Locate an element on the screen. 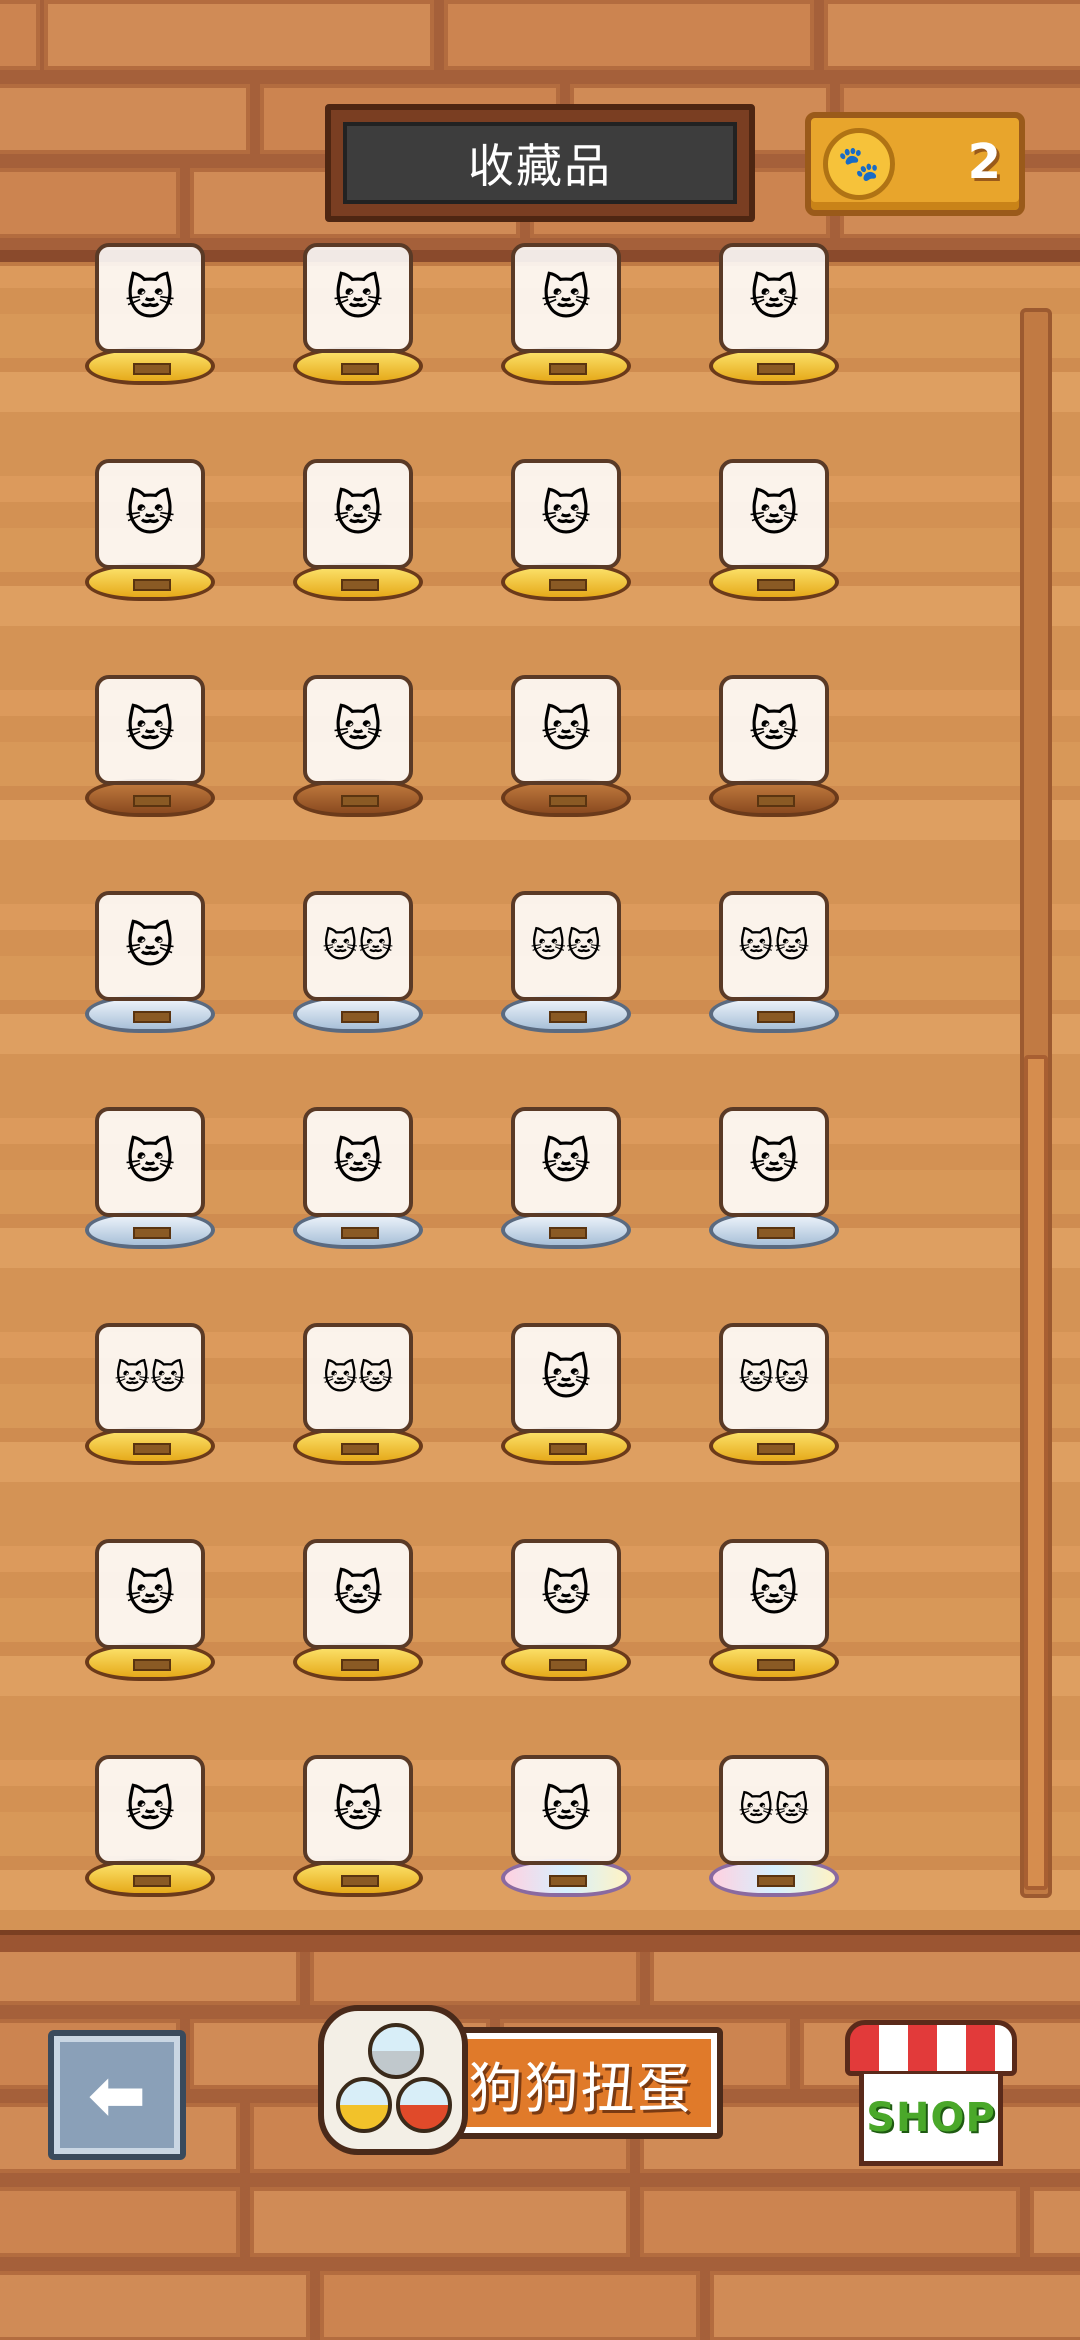 This screenshot has height=2340, width=1080. bathtub-cat-figure-icon: 🐱 is located at coordinates (150, 298).